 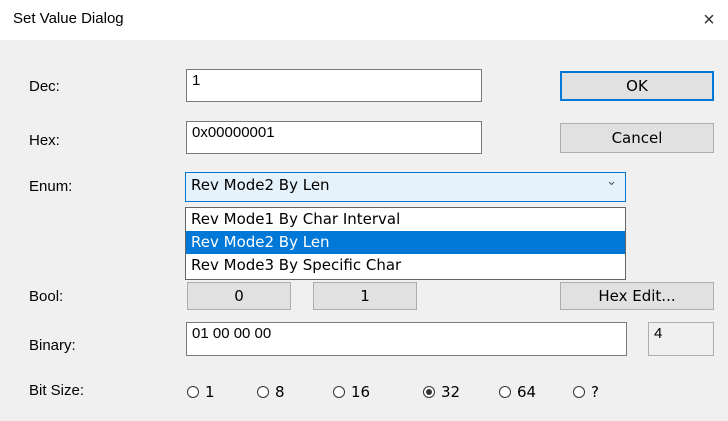 I want to click on dec-label: Dec:, so click(x=44, y=86).